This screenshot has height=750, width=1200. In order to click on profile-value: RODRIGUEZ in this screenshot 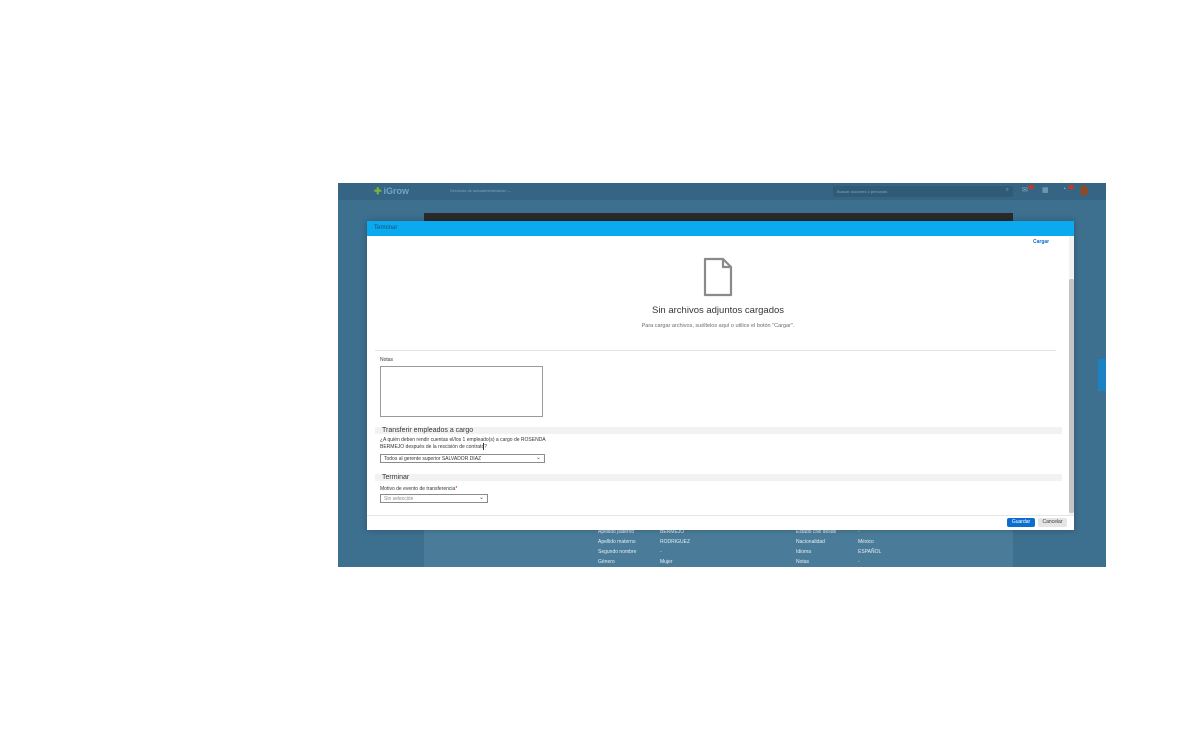, I will do `click(675, 542)`.